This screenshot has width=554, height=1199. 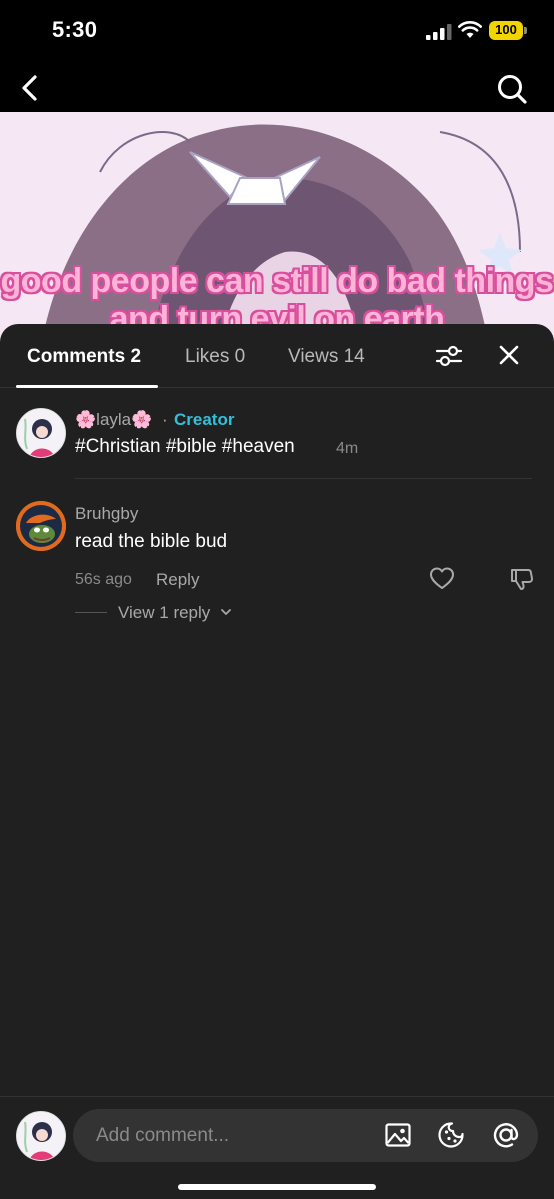 I want to click on cellular-signal-icon, so click(x=439, y=32).